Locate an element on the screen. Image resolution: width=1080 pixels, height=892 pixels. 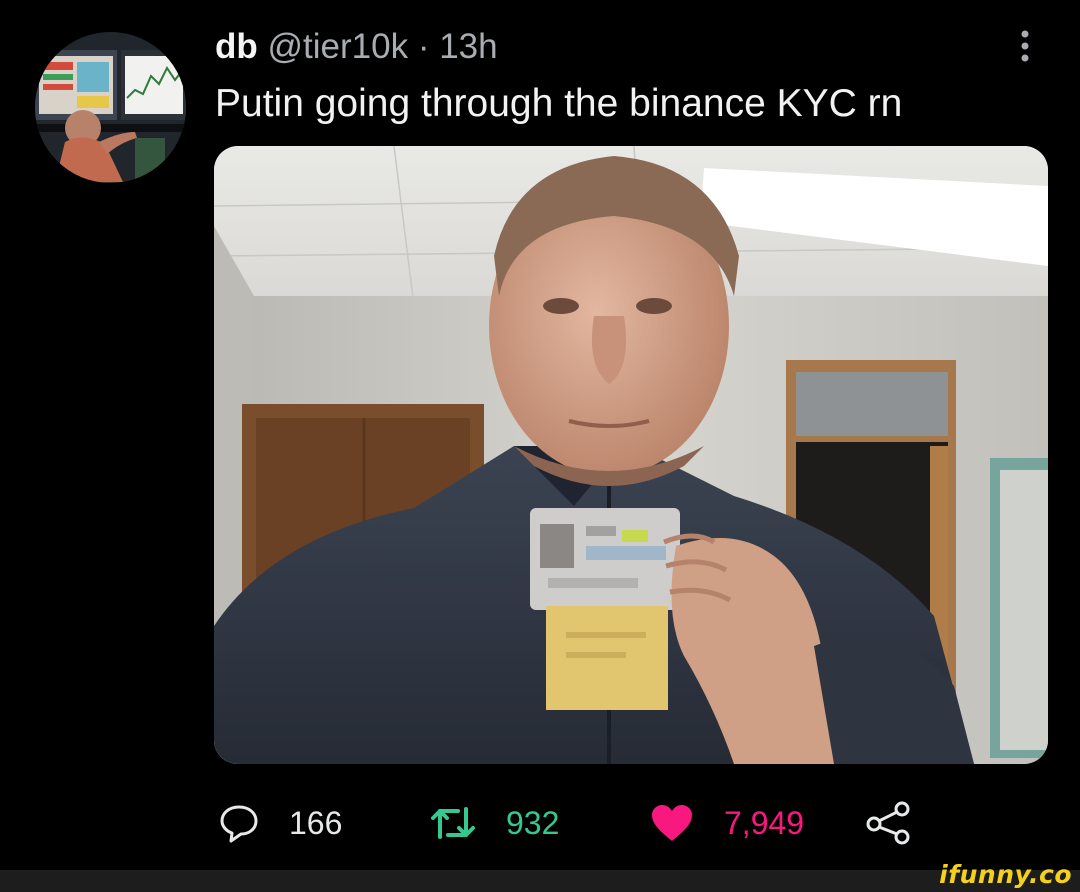
display-name: db is located at coordinates (236, 46).